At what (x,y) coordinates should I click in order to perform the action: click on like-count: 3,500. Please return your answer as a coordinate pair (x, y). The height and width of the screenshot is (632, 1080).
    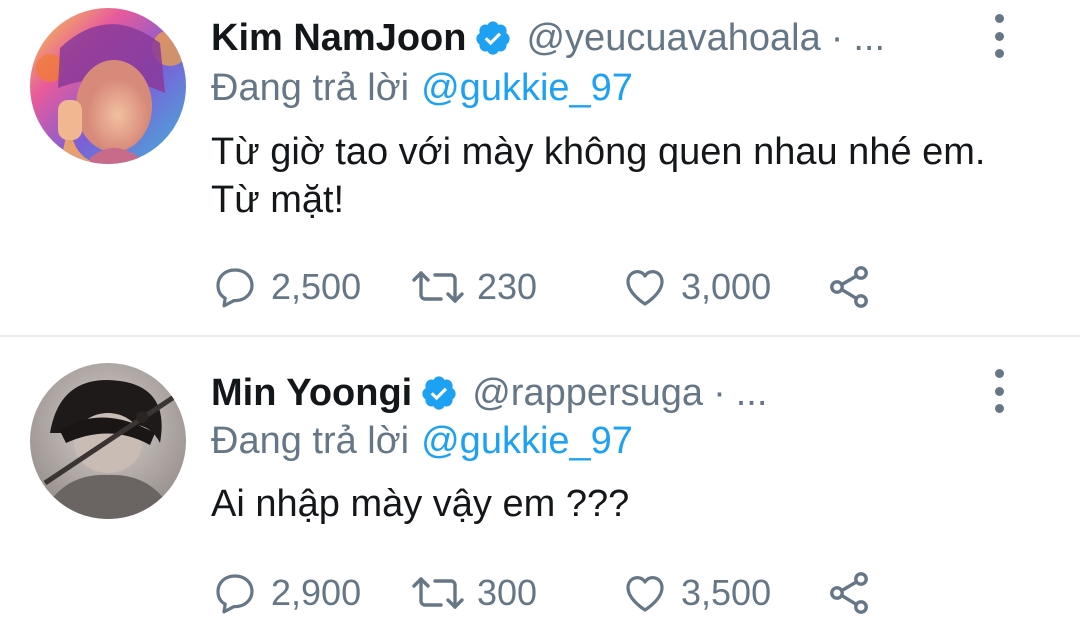
    Looking at the image, I should click on (726, 592).